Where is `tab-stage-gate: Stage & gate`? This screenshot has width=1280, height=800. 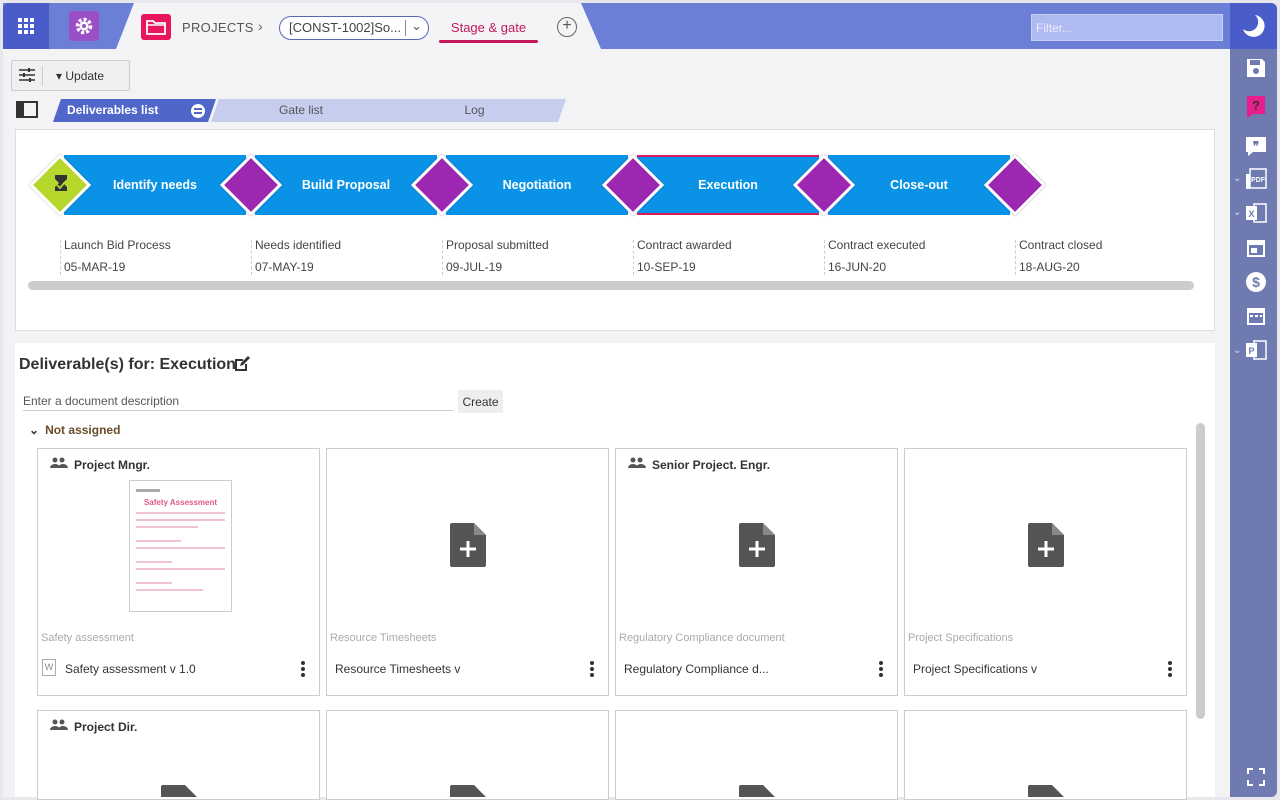 tab-stage-gate: Stage & gate is located at coordinates (488, 27).